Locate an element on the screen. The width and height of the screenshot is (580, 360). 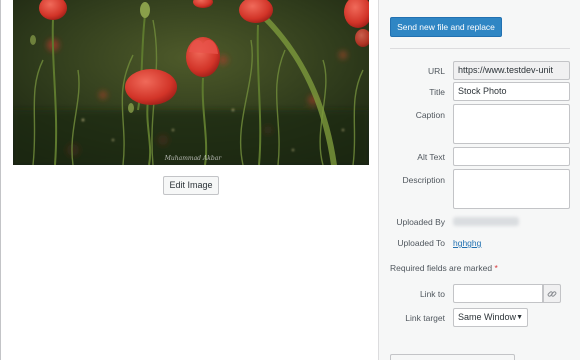
alt-text-field is located at coordinates (511, 156).